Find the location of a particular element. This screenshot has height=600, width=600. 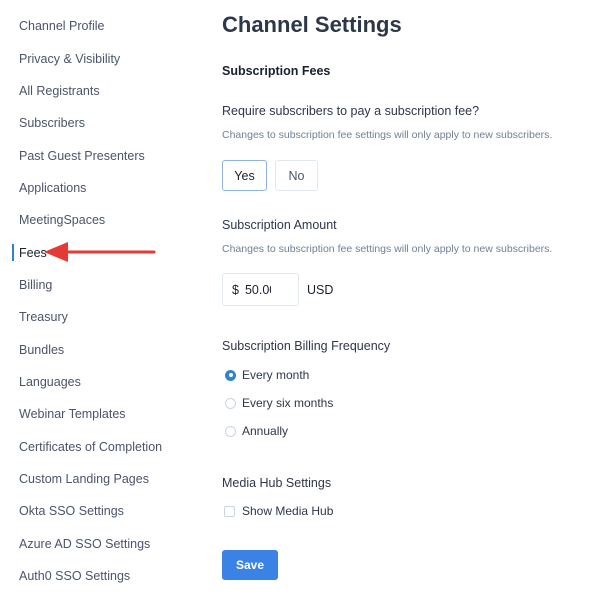

currency-sign: $ is located at coordinates (235, 289).